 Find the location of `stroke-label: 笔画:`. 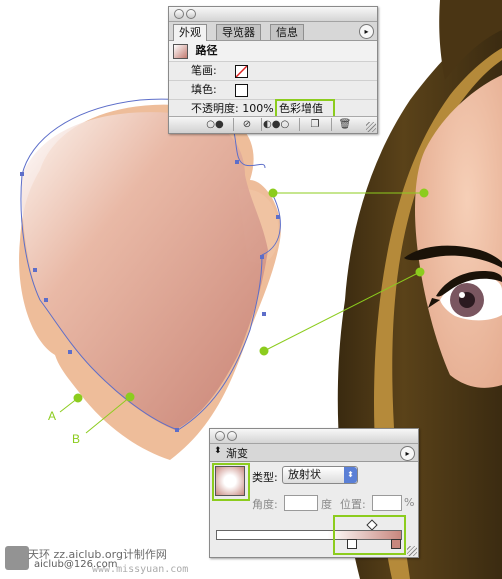

stroke-label: 笔画: is located at coordinates (204, 70).